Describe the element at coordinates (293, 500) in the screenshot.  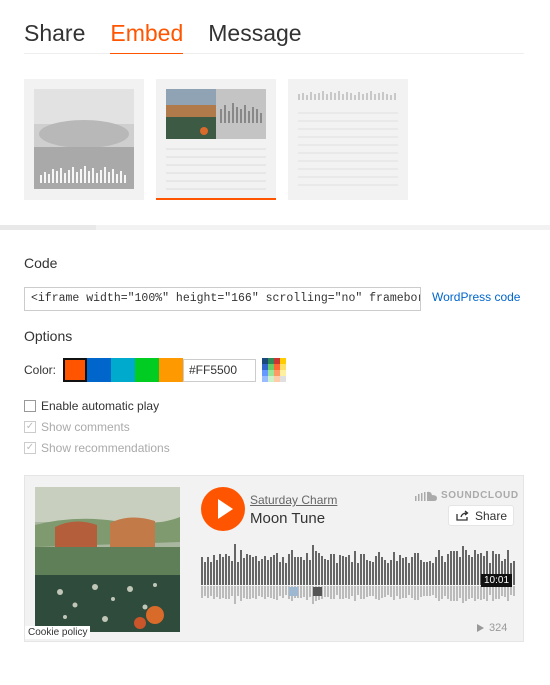
I see `artist-link: Saturday Charm` at that location.